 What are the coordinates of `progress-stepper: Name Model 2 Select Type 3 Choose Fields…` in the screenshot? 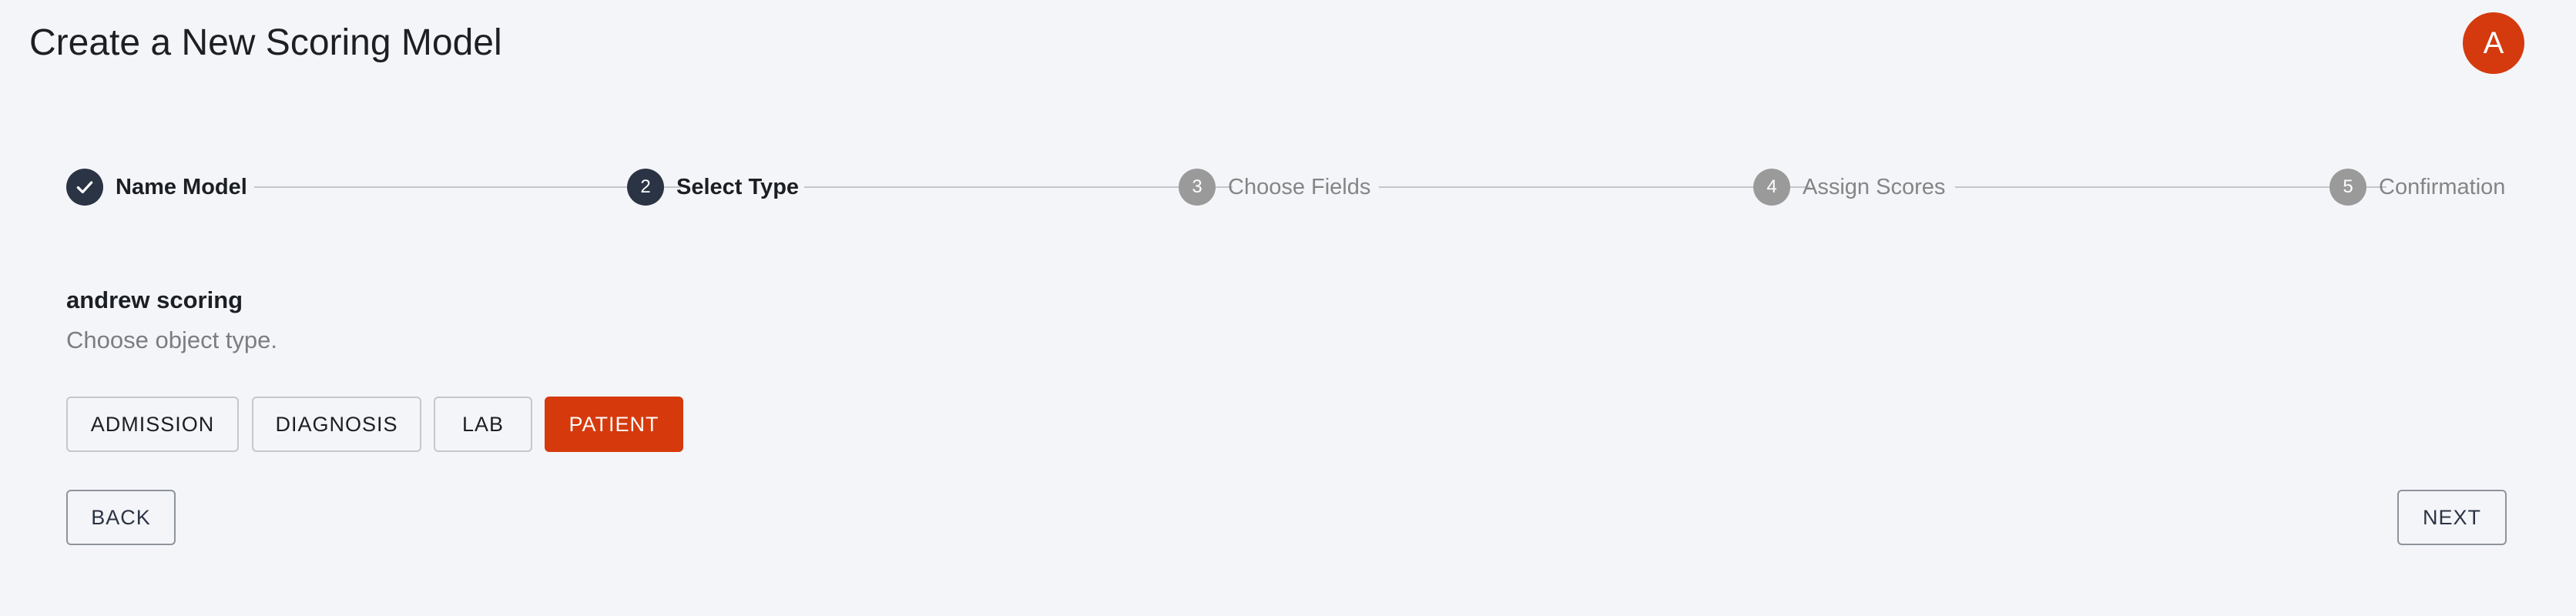 It's located at (1287, 187).